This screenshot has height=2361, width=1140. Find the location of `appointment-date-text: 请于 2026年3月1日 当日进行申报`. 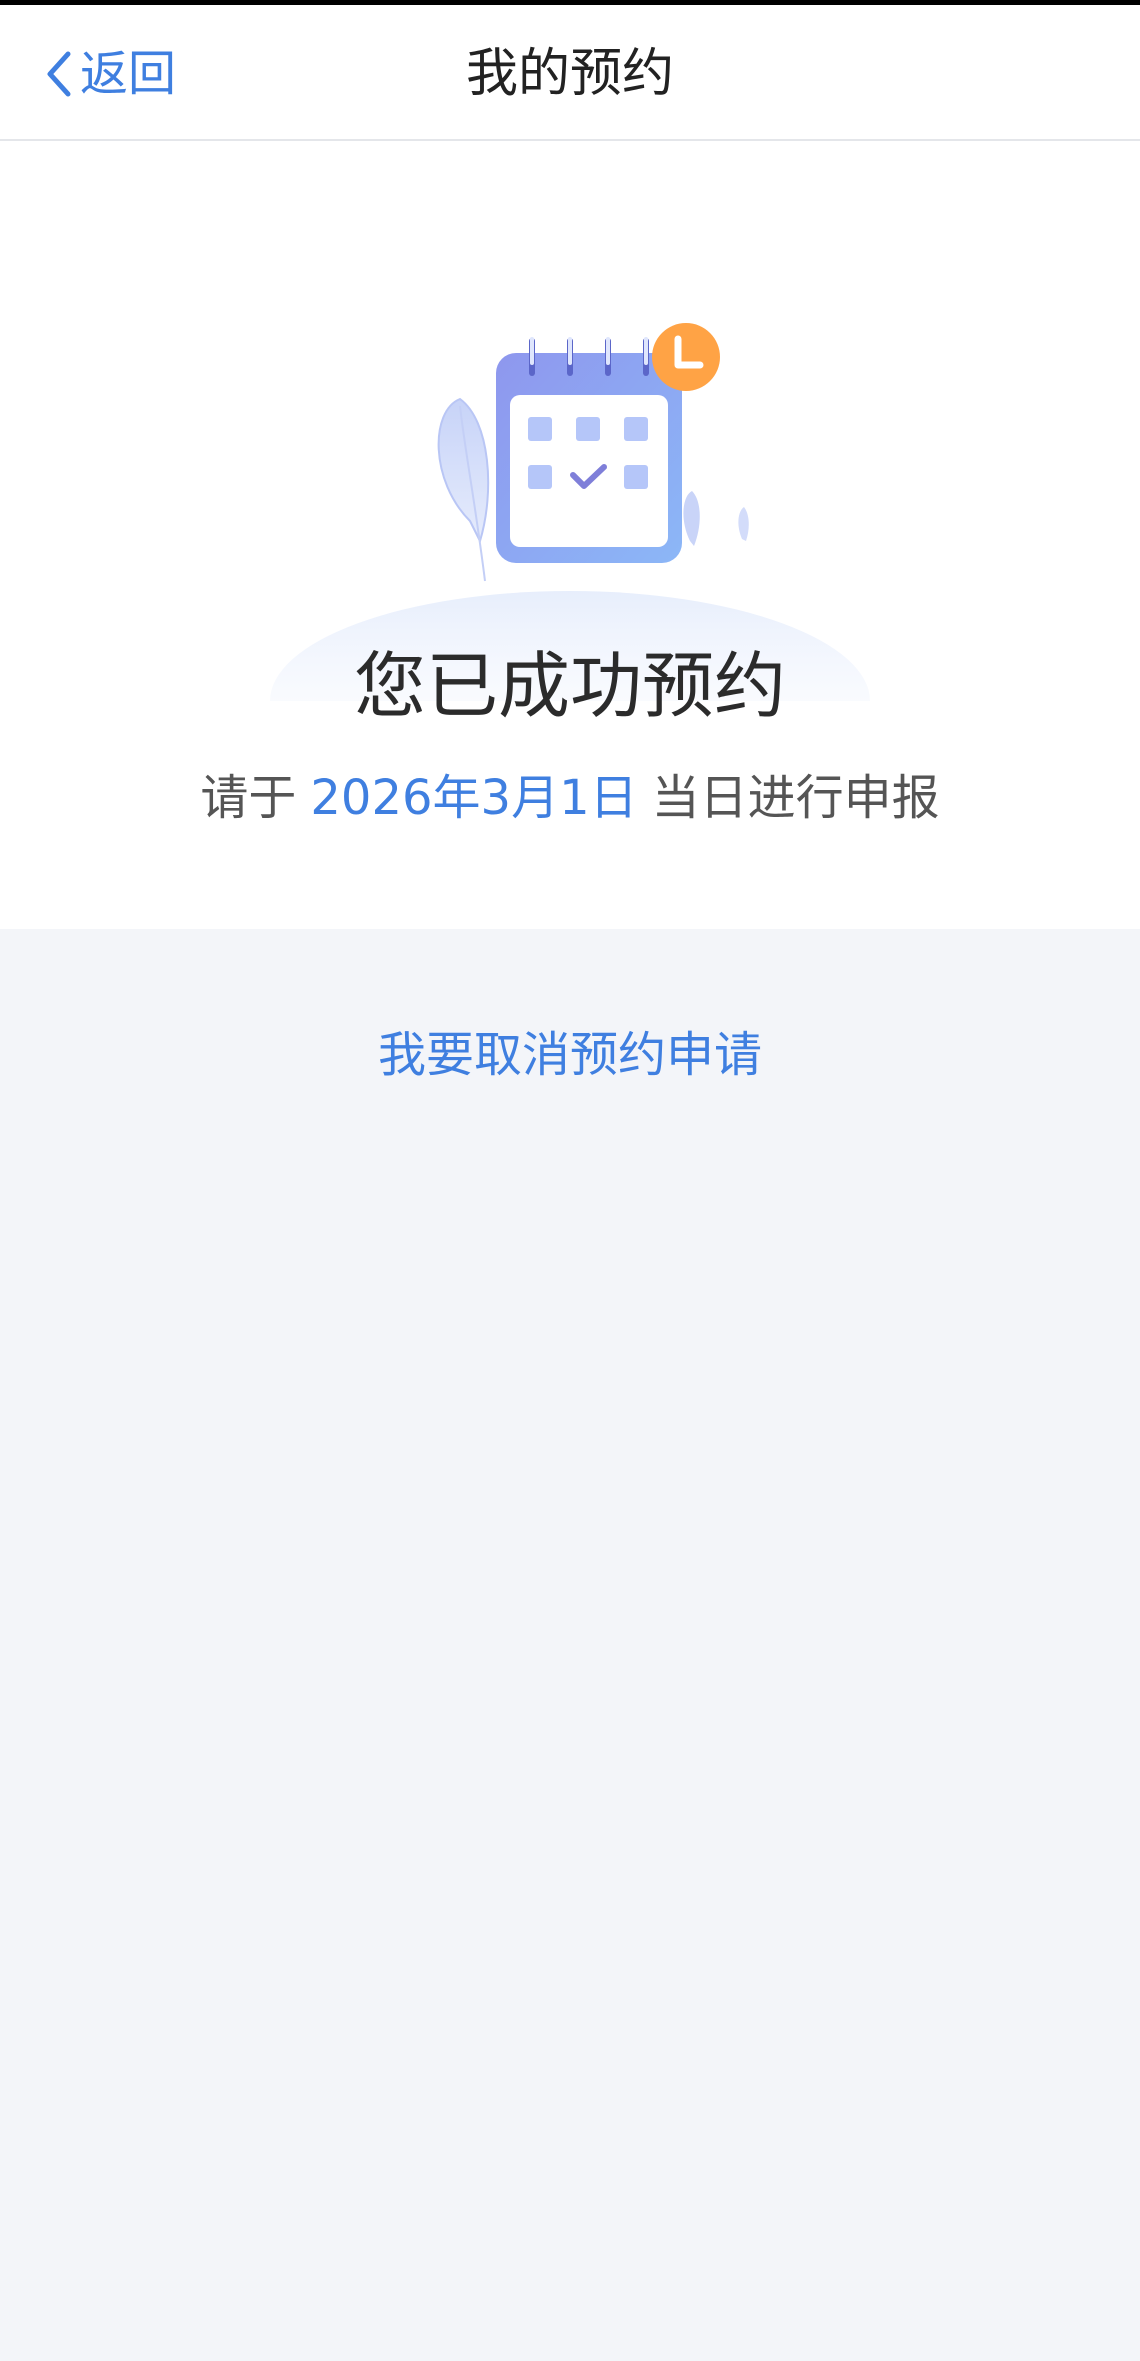

appointment-date-text: 请于 2026年3月1日 当日进行申报 is located at coordinates (570, 798).